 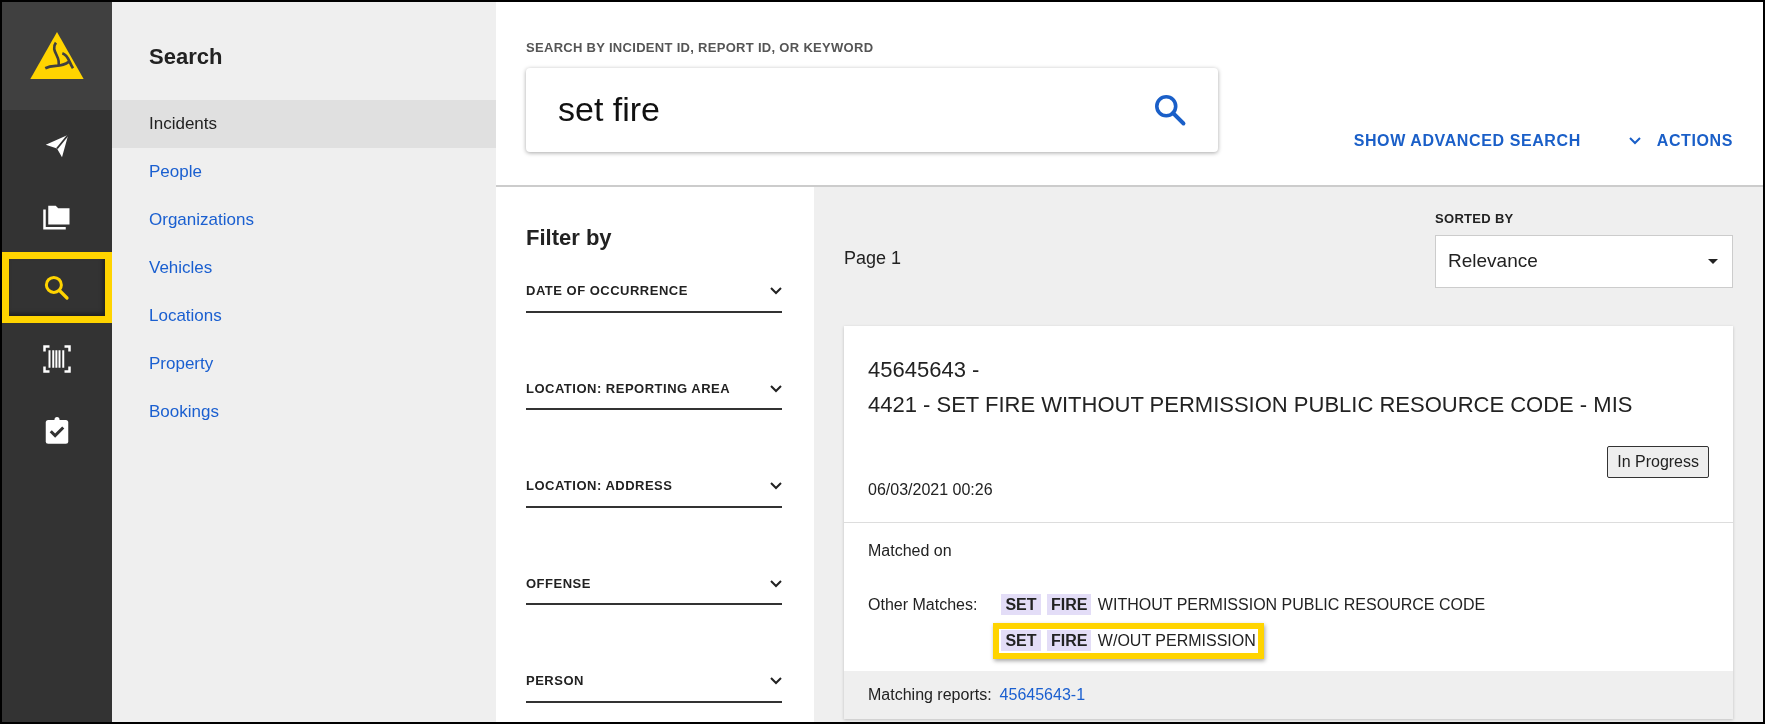 I want to click on filter-dropdown: LOCATION: ADDRESS, so click(x=654, y=492).